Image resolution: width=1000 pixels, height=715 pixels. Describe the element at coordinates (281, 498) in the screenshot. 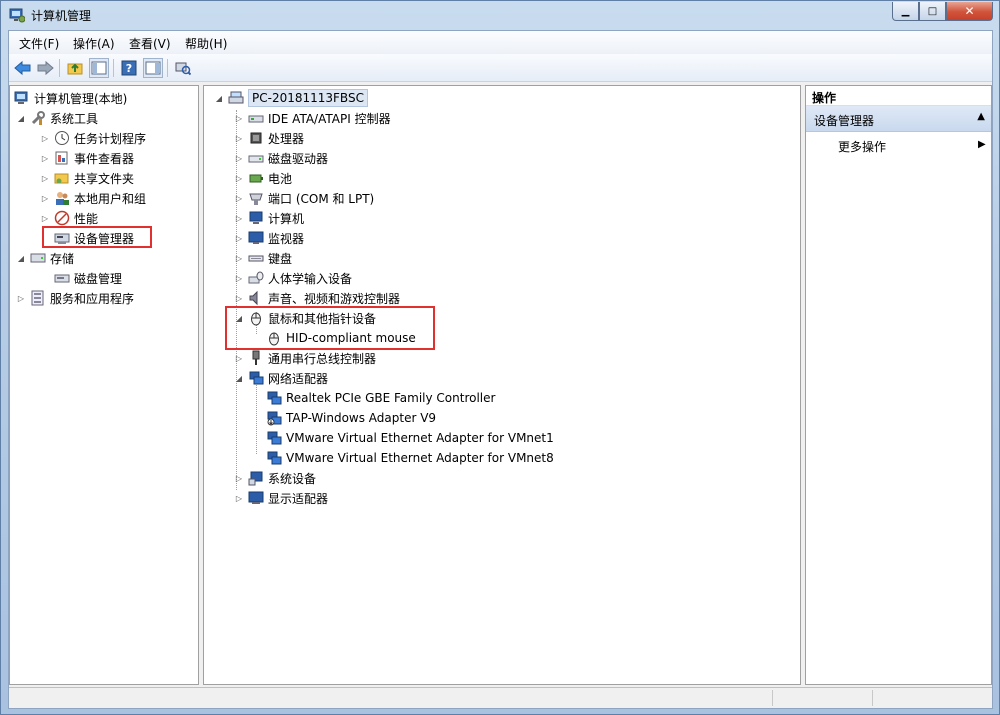

I see `device-category-display: ▷ 显示适配器` at that location.